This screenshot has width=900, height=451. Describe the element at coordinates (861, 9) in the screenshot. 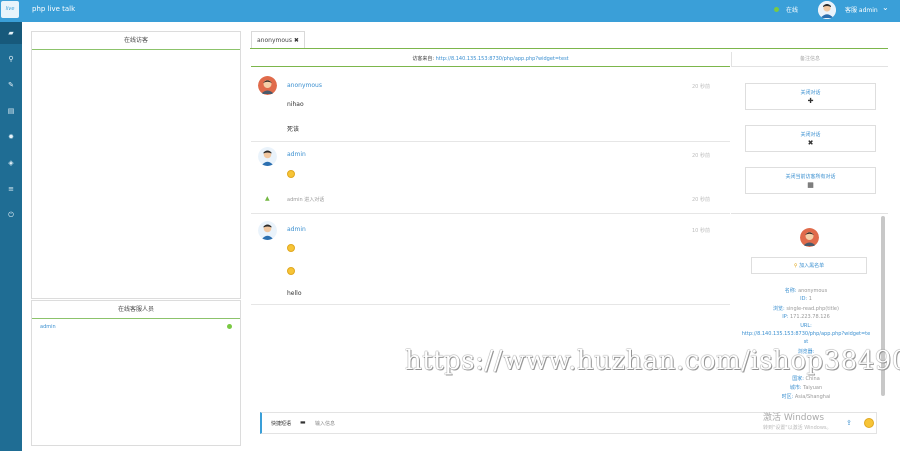

I see `user-name: 客服 admin` at that location.